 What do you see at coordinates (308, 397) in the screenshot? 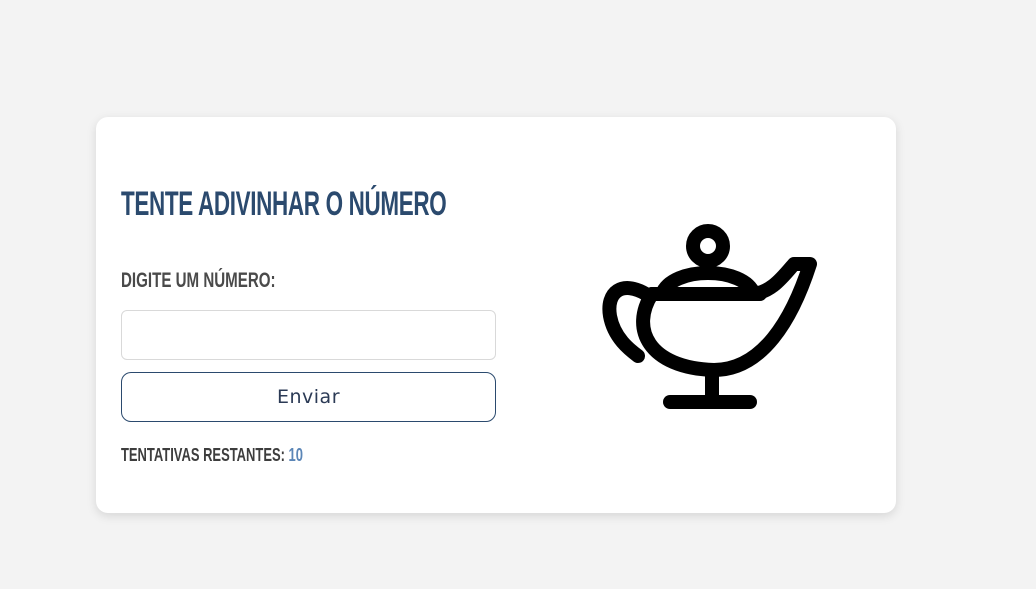
I see `submit-button: Enviar` at bounding box center [308, 397].